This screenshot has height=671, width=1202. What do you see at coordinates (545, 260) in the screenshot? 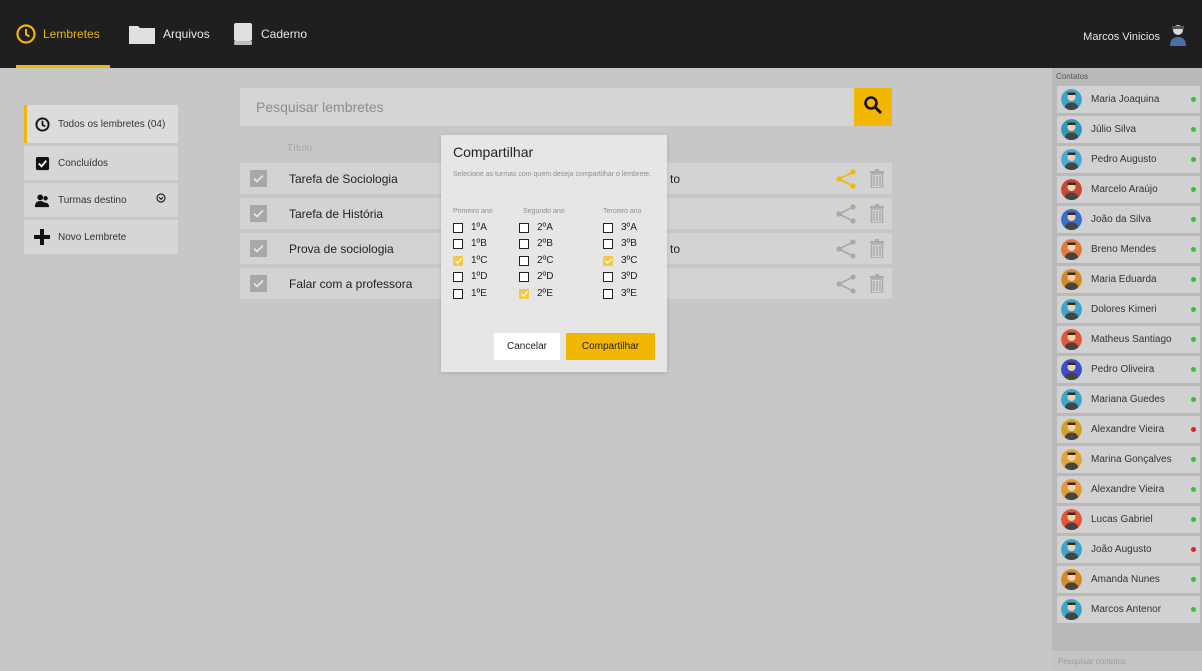
I see `checkbox-label: 2ºC` at bounding box center [545, 260].